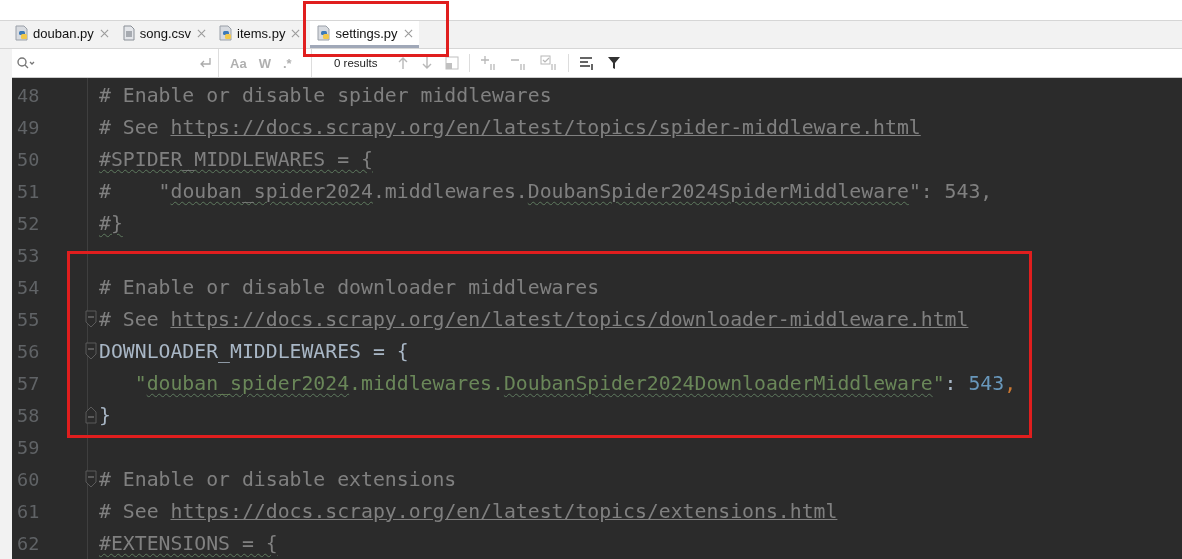  I want to click on code-comment: douban_spider2024, so click(271, 191).